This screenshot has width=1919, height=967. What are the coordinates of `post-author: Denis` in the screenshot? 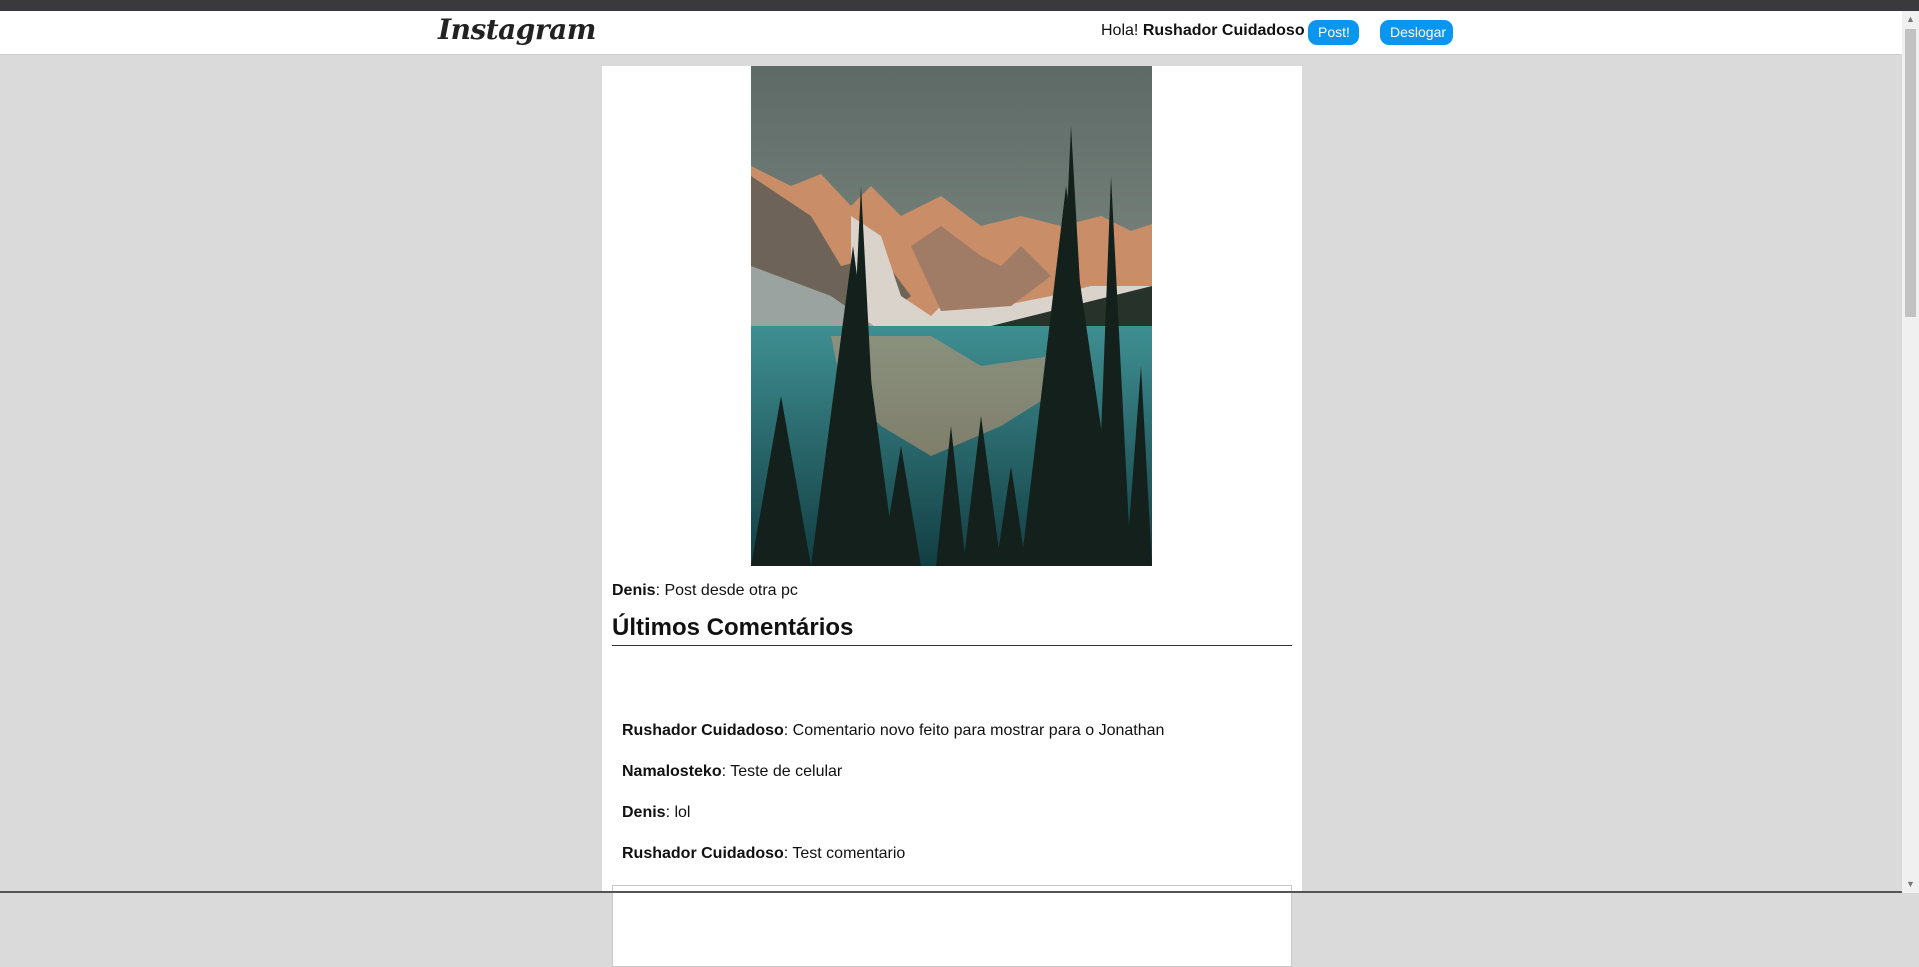 It's located at (634, 590).